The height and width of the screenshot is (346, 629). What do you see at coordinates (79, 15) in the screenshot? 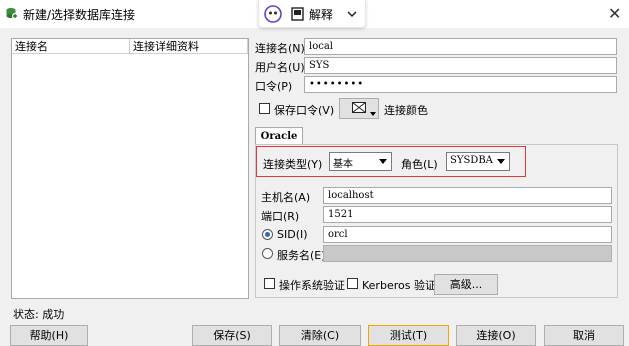
I see `window-title: 新建/选择数据库连接` at bounding box center [79, 15].